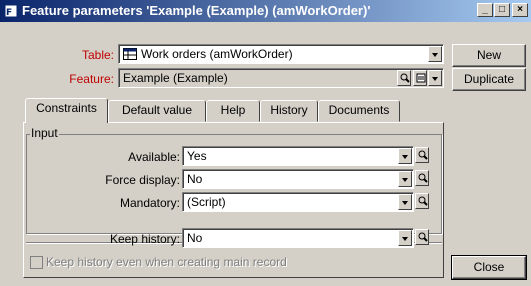 The image size is (531, 286). I want to click on svg-text: F, so click(9, 13).